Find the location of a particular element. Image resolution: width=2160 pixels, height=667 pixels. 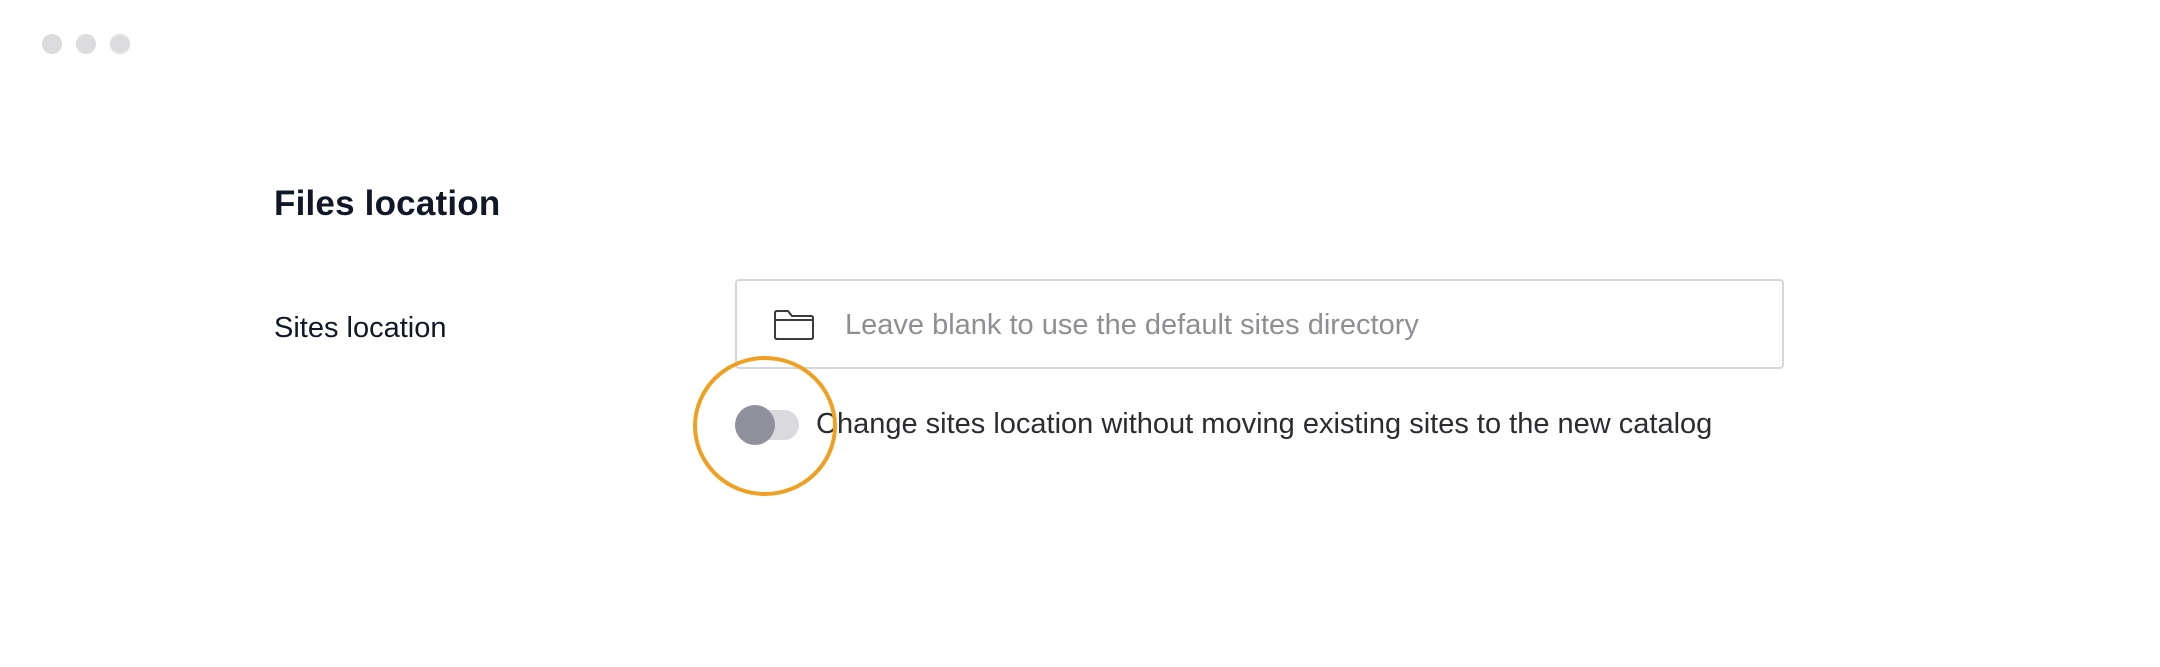

window-minimize-dot is located at coordinates (86, 44).